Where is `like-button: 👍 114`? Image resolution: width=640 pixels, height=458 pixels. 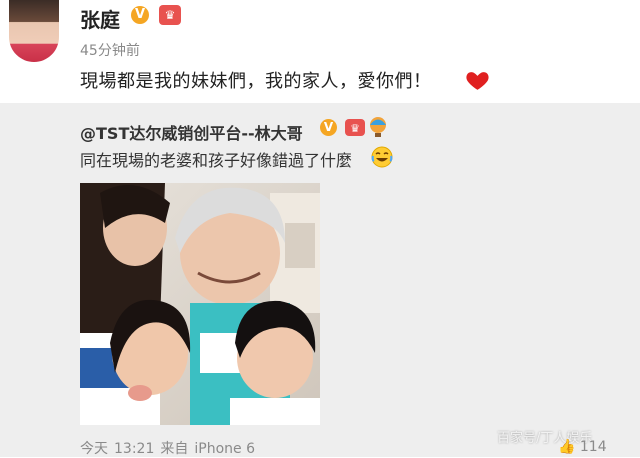
like-button: 👍 114 is located at coordinates (582, 447).